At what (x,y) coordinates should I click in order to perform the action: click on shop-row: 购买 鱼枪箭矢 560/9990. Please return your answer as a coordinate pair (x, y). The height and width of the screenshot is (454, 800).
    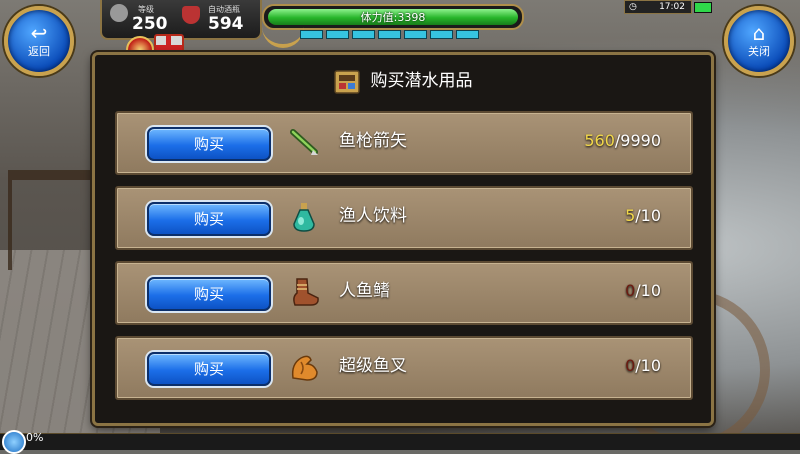
    Looking at the image, I should click on (404, 143).